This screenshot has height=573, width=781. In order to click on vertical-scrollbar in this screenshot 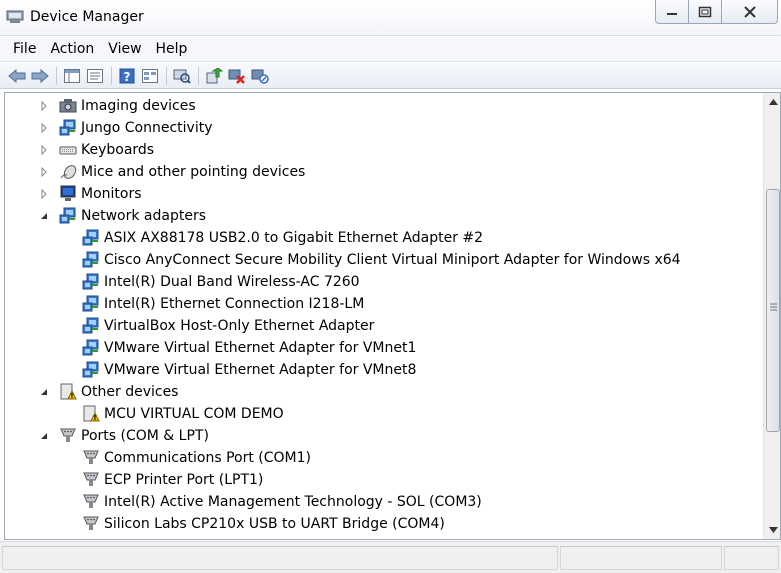, I will do `click(771, 316)`.